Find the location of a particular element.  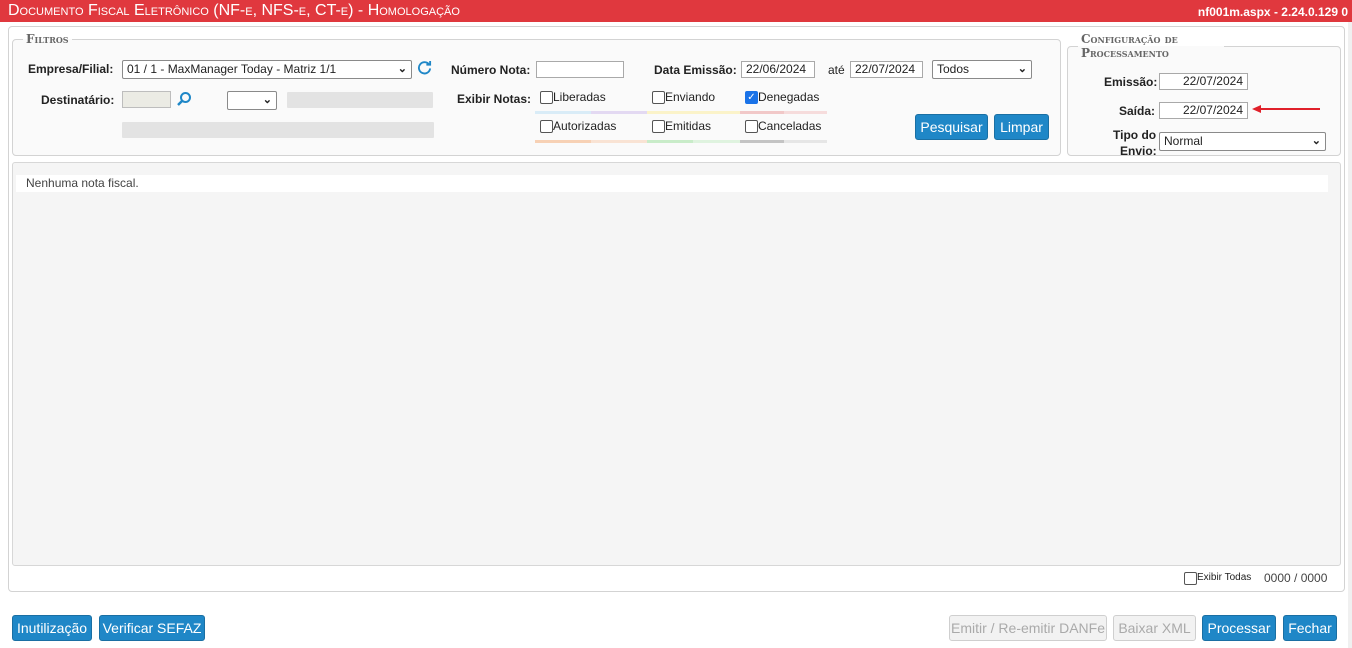

emissao-input: 22/07/2024 is located at coordinates (1203, 81).